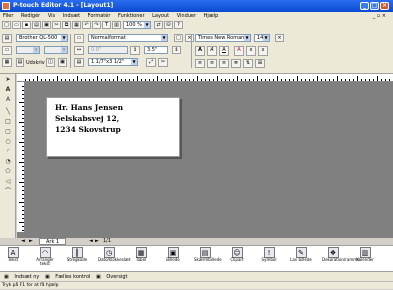  I want to click on table-icon: ▥, so click(116, 25).